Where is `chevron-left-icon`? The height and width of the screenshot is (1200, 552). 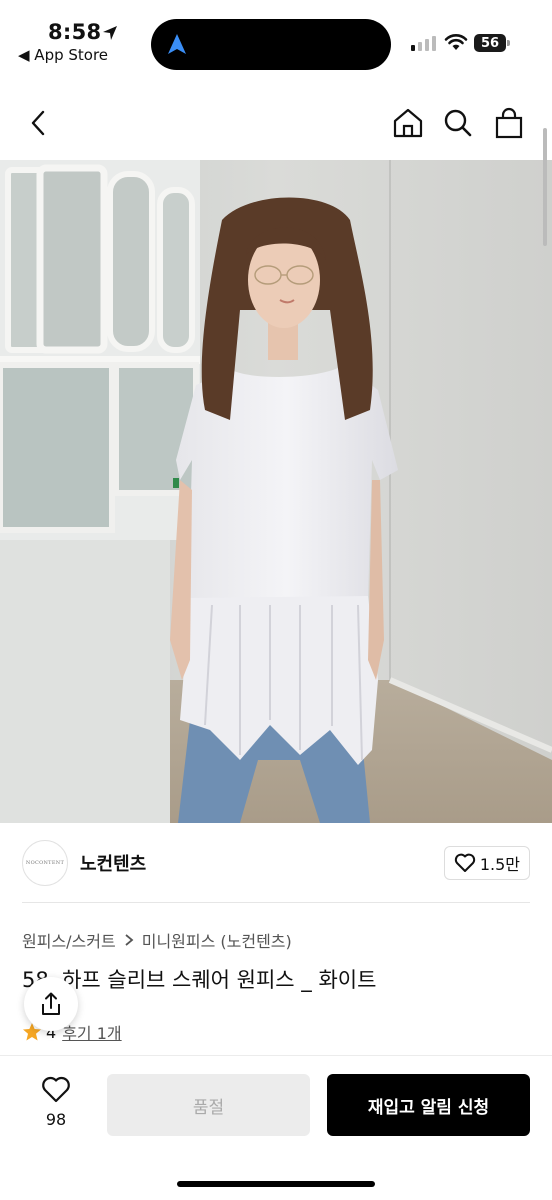
chevron-left-icon is located at coordinates (38, 123).